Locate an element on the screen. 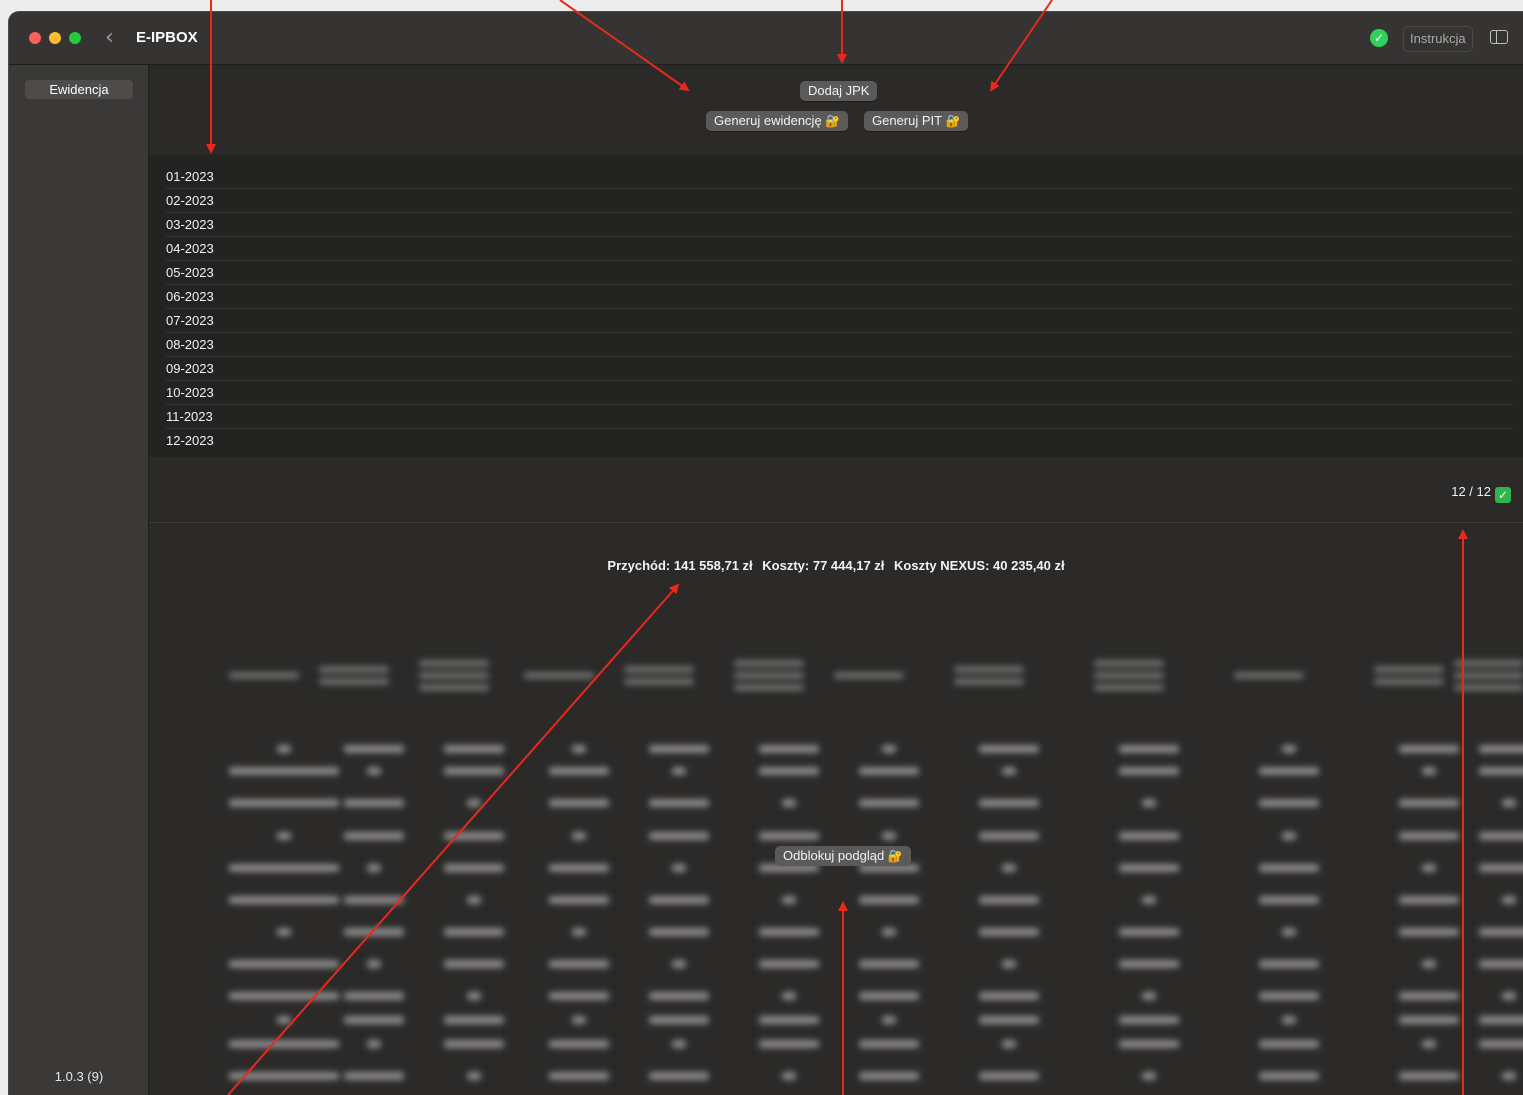 The width and height of the screenshot is (1523, 1095). zoom-window-button is located at coordinates (75, 38).